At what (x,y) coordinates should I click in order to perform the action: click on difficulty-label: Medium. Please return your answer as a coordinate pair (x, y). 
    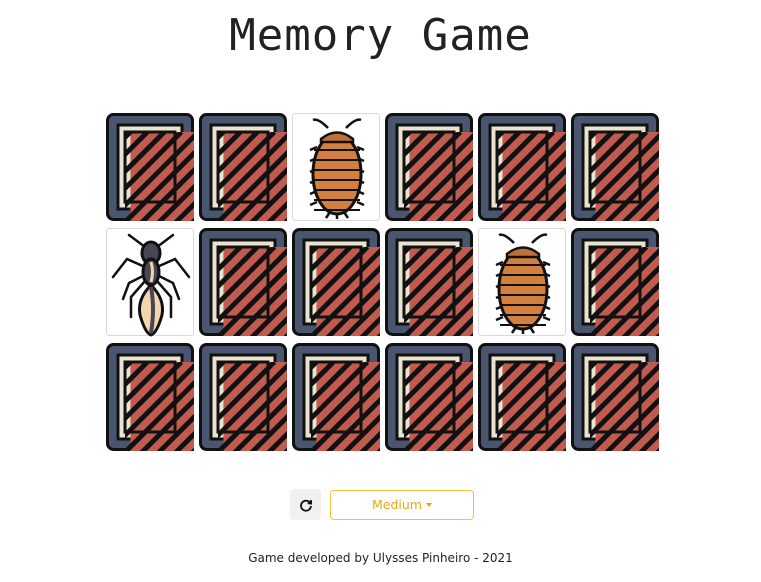
    Looking at the image, I should click on (397, 504).